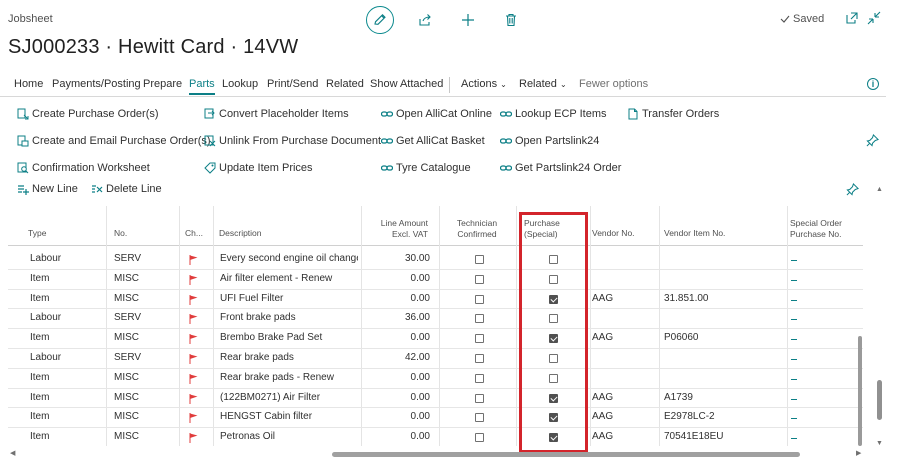 The image size is (900, 468). Describe the element at coordinates (395, 357) in the screenshot. I see `cell-line-amount: 42.00` at that location.